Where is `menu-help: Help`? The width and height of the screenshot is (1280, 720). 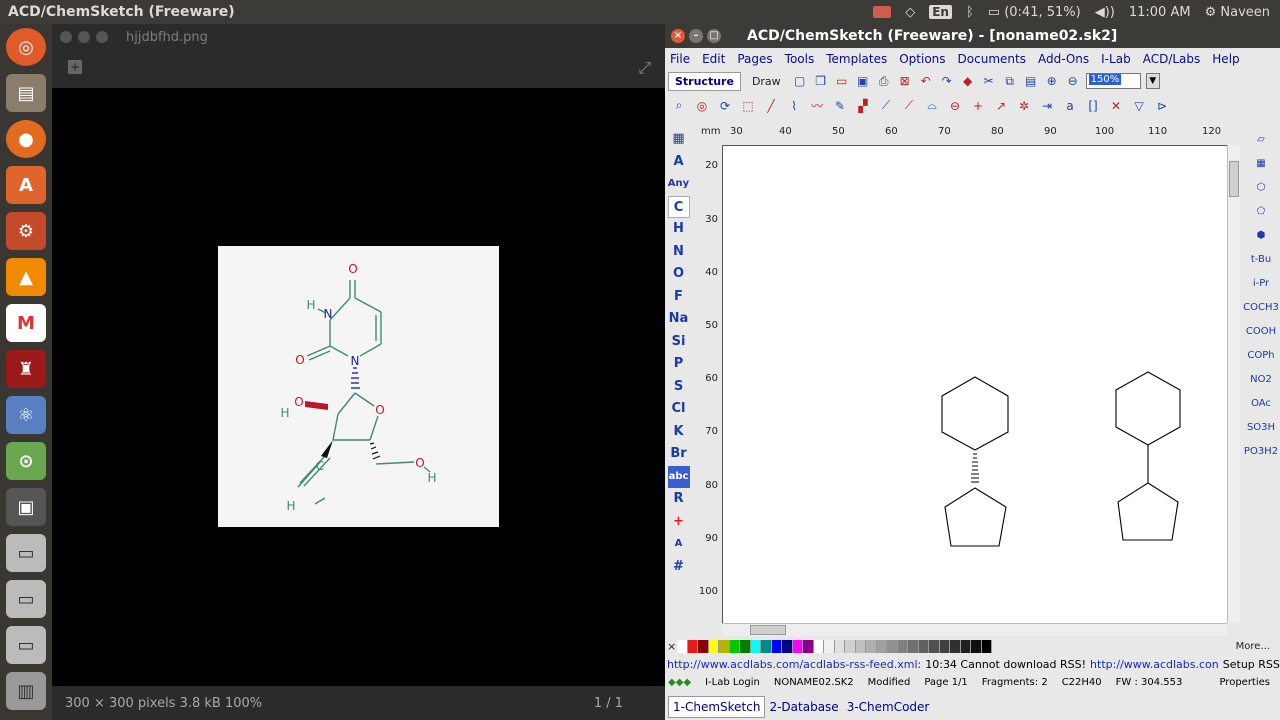 menu-help: Help is located at coordinates (1225, 59).